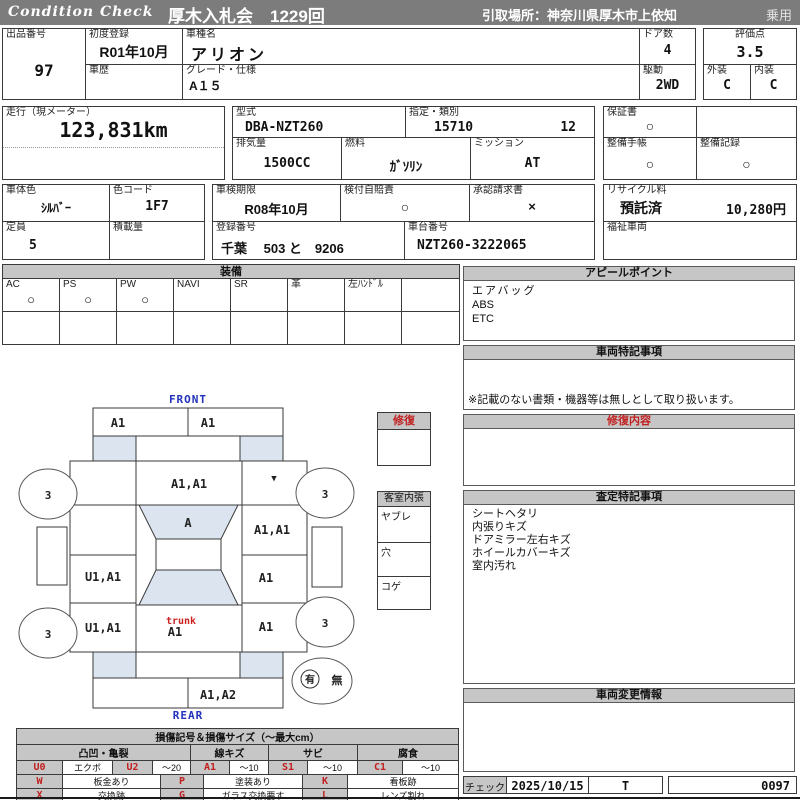  What do you see at coordinates (26, 34) in the screenshot?
I see `lot-number-label: 出品番号` at bounding box center [26, 34].